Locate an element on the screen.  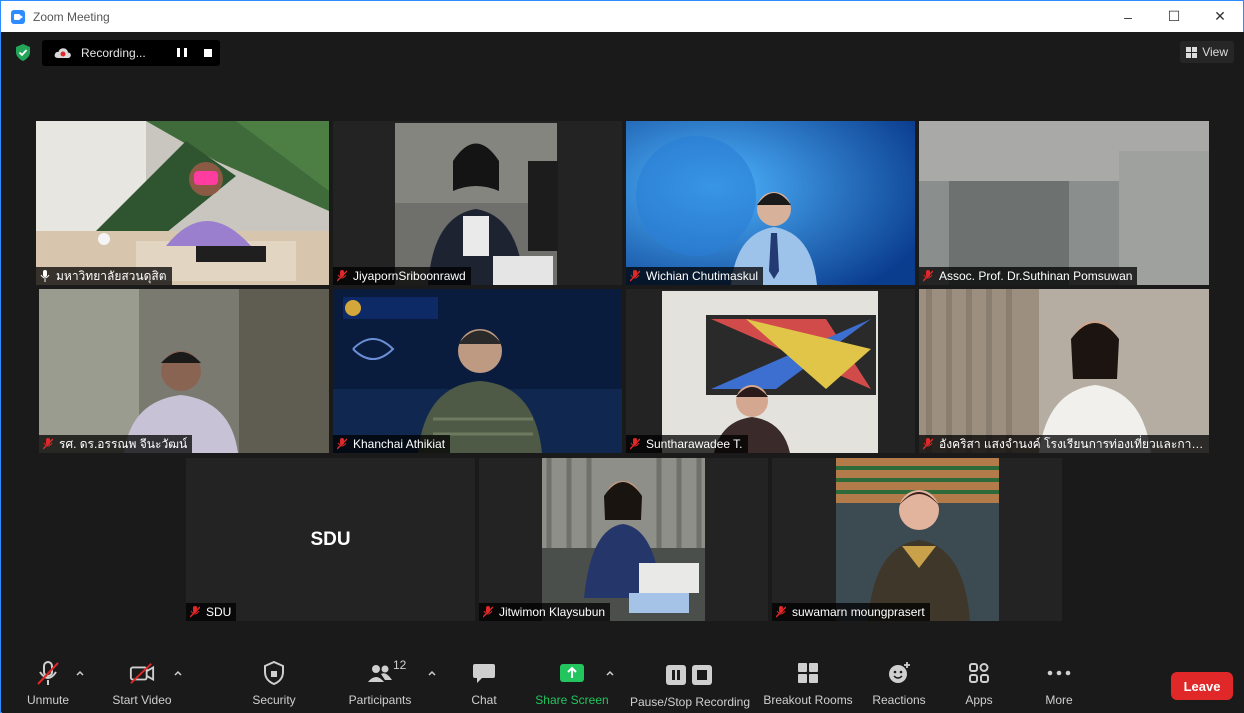
participant-name: Jitwimon Klaysubun is located at coordinates (552, 612).